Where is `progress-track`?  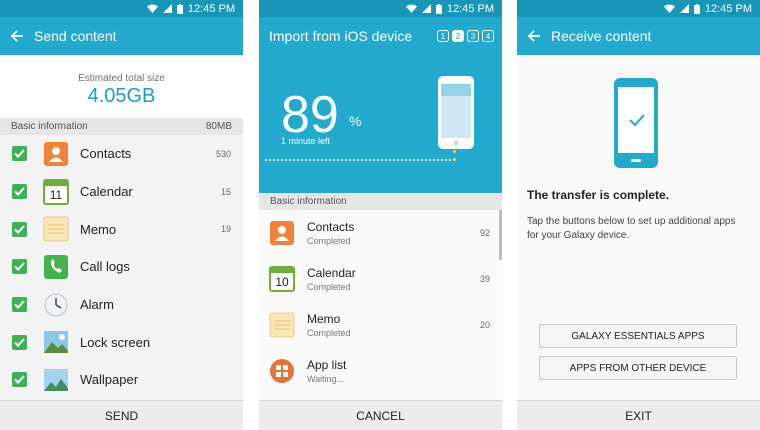 progress-track is located at coordinates (360, 160).